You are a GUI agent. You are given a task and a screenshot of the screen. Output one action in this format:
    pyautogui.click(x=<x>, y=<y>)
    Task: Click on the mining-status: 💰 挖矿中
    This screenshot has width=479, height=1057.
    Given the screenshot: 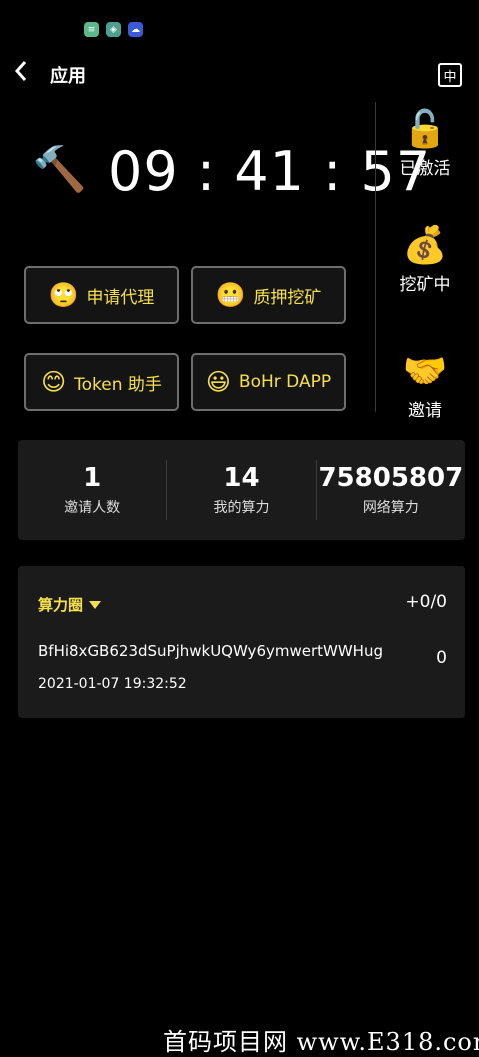 What is the action you would take?
    pyautogui.click(x=425, y=260)
    